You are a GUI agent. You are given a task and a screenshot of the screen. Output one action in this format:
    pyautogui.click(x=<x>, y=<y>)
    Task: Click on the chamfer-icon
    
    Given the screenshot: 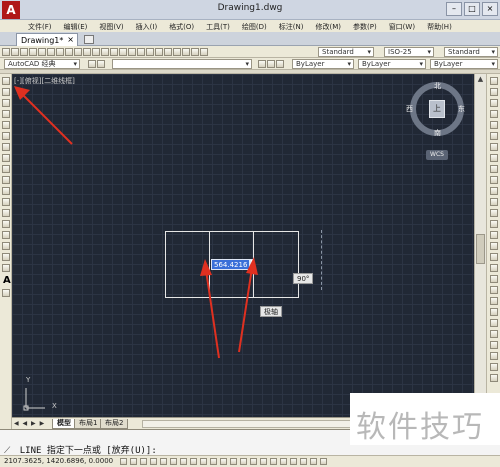 What is the action you would take?
    pyautogui.click(x=494, y=235)
    